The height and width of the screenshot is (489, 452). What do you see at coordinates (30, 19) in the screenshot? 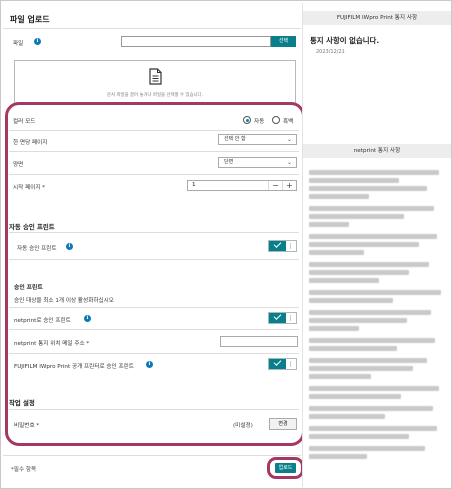
I see `page-title: 파일 업로드` at bounding box center [30, 19].